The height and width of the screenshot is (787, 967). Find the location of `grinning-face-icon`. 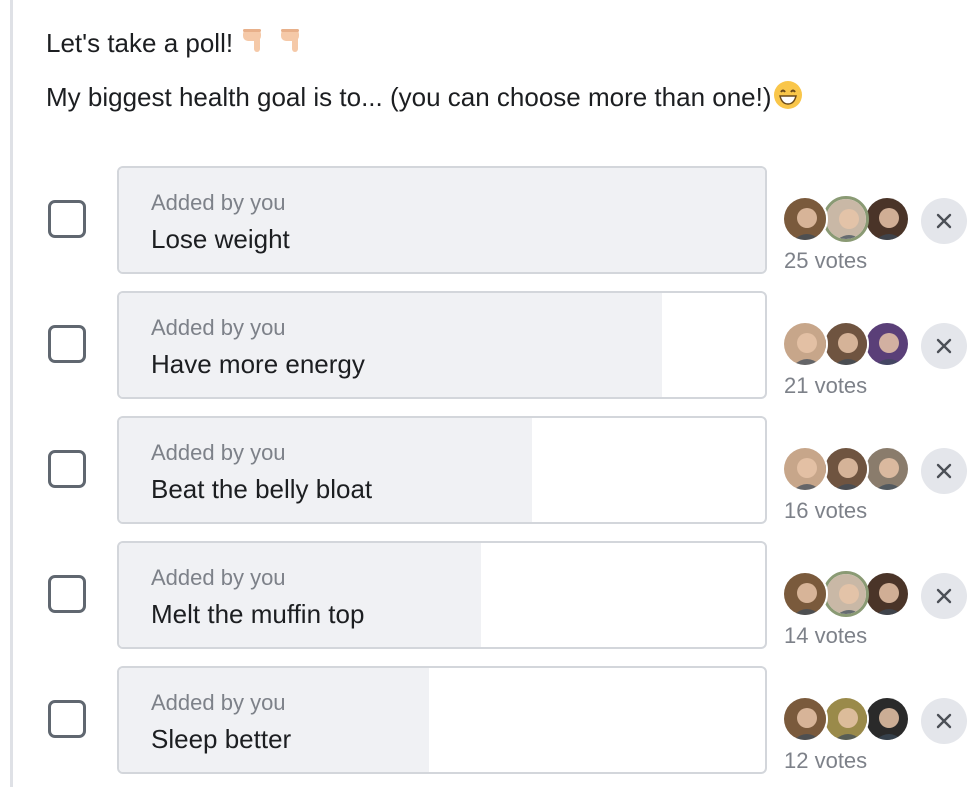

grinning-face-icon is located at coordinates (788, 99).